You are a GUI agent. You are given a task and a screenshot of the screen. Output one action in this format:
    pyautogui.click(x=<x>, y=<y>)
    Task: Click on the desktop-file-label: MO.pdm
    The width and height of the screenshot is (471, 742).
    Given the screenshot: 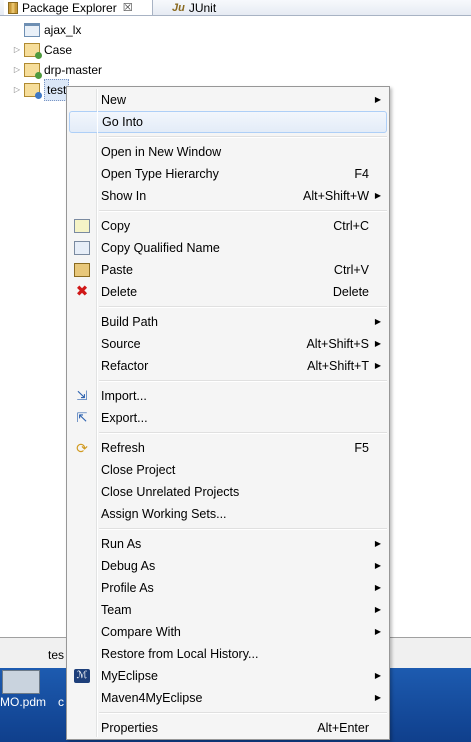 What is the action you would take?
    pyautogui.click(x=23, y=702)
    